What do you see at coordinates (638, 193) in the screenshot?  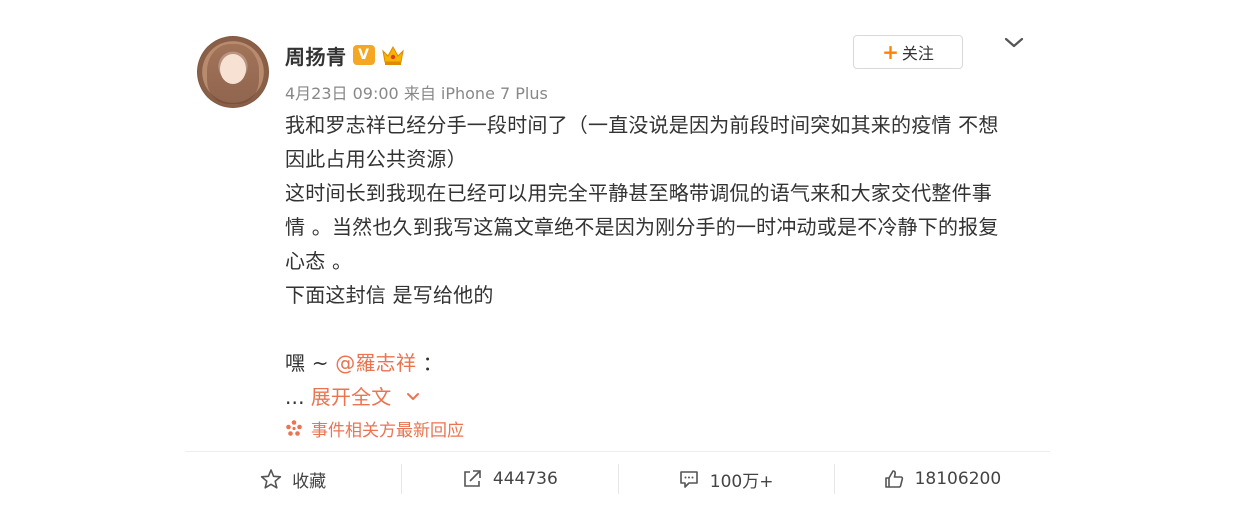 I see `post-line: 这时间长到我现在已经可以用完全平静甚至略带调侃的语气来和大家交代整件事` at bounding box center [638, 193].